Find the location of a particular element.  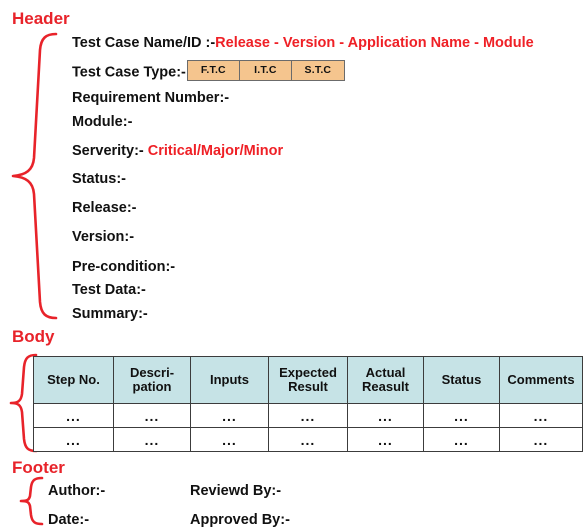

footer-section-brace is located at coordinates (31, 501).